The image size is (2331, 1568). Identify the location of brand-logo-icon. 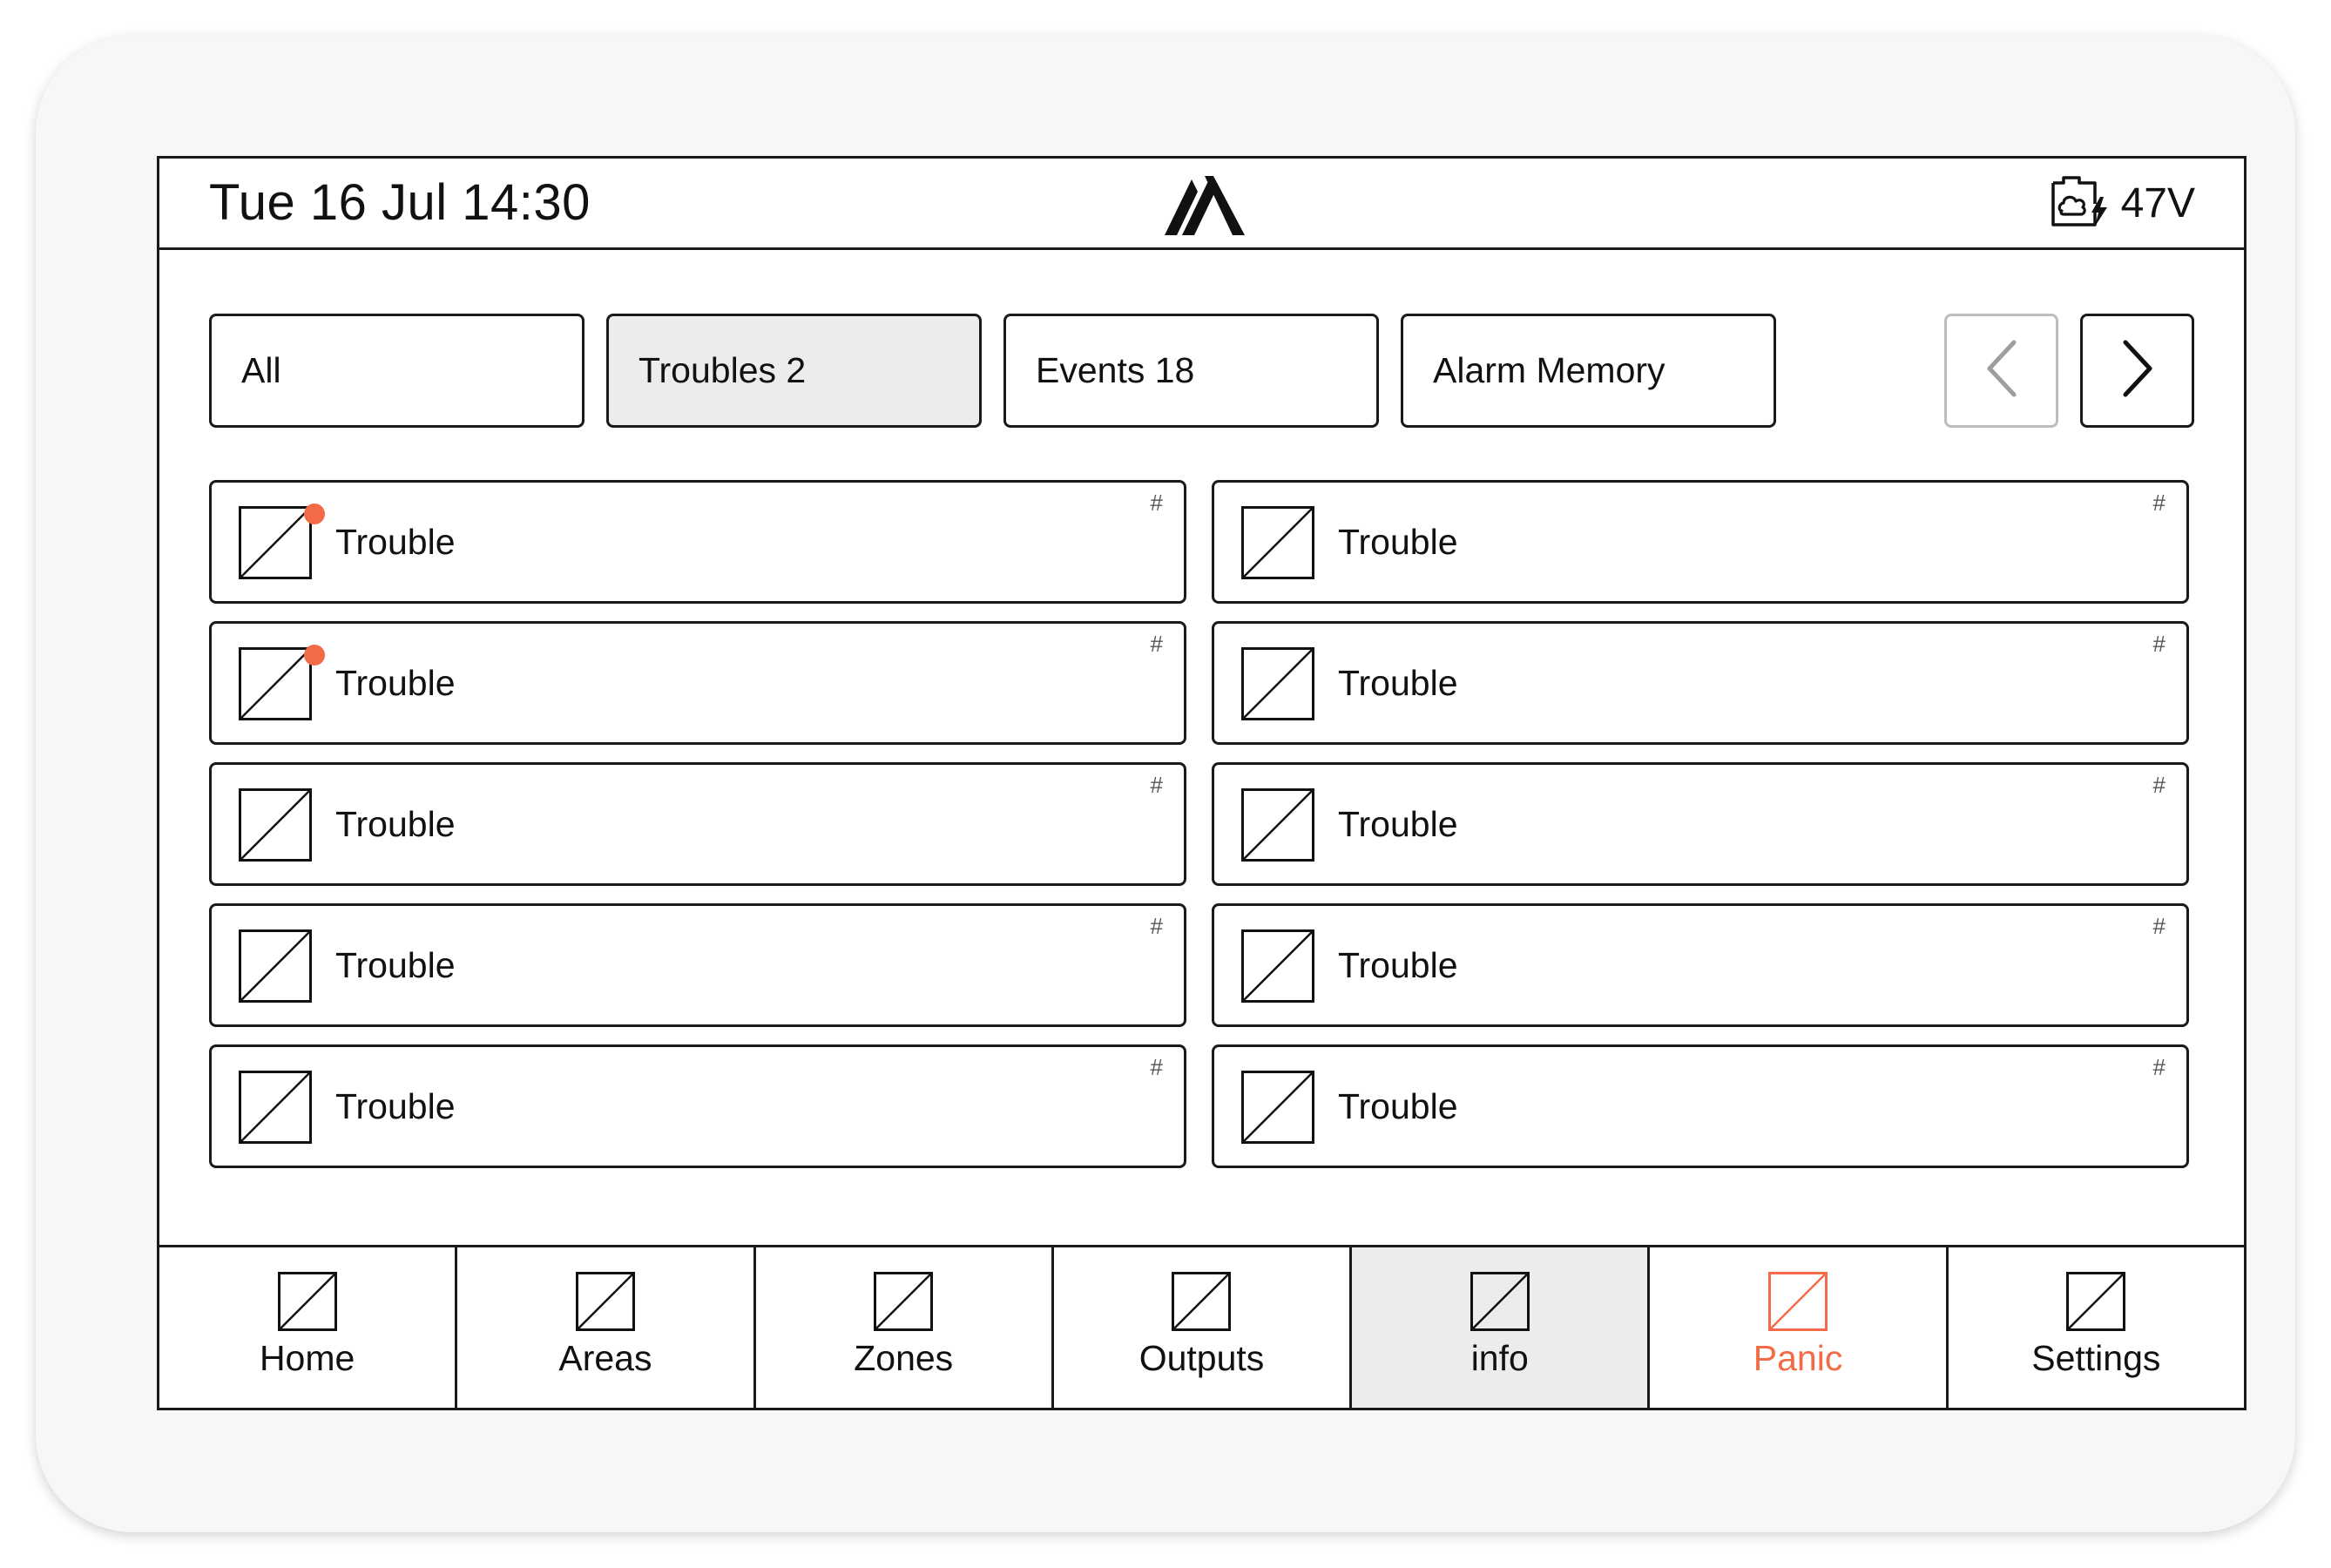
(1205, 205).